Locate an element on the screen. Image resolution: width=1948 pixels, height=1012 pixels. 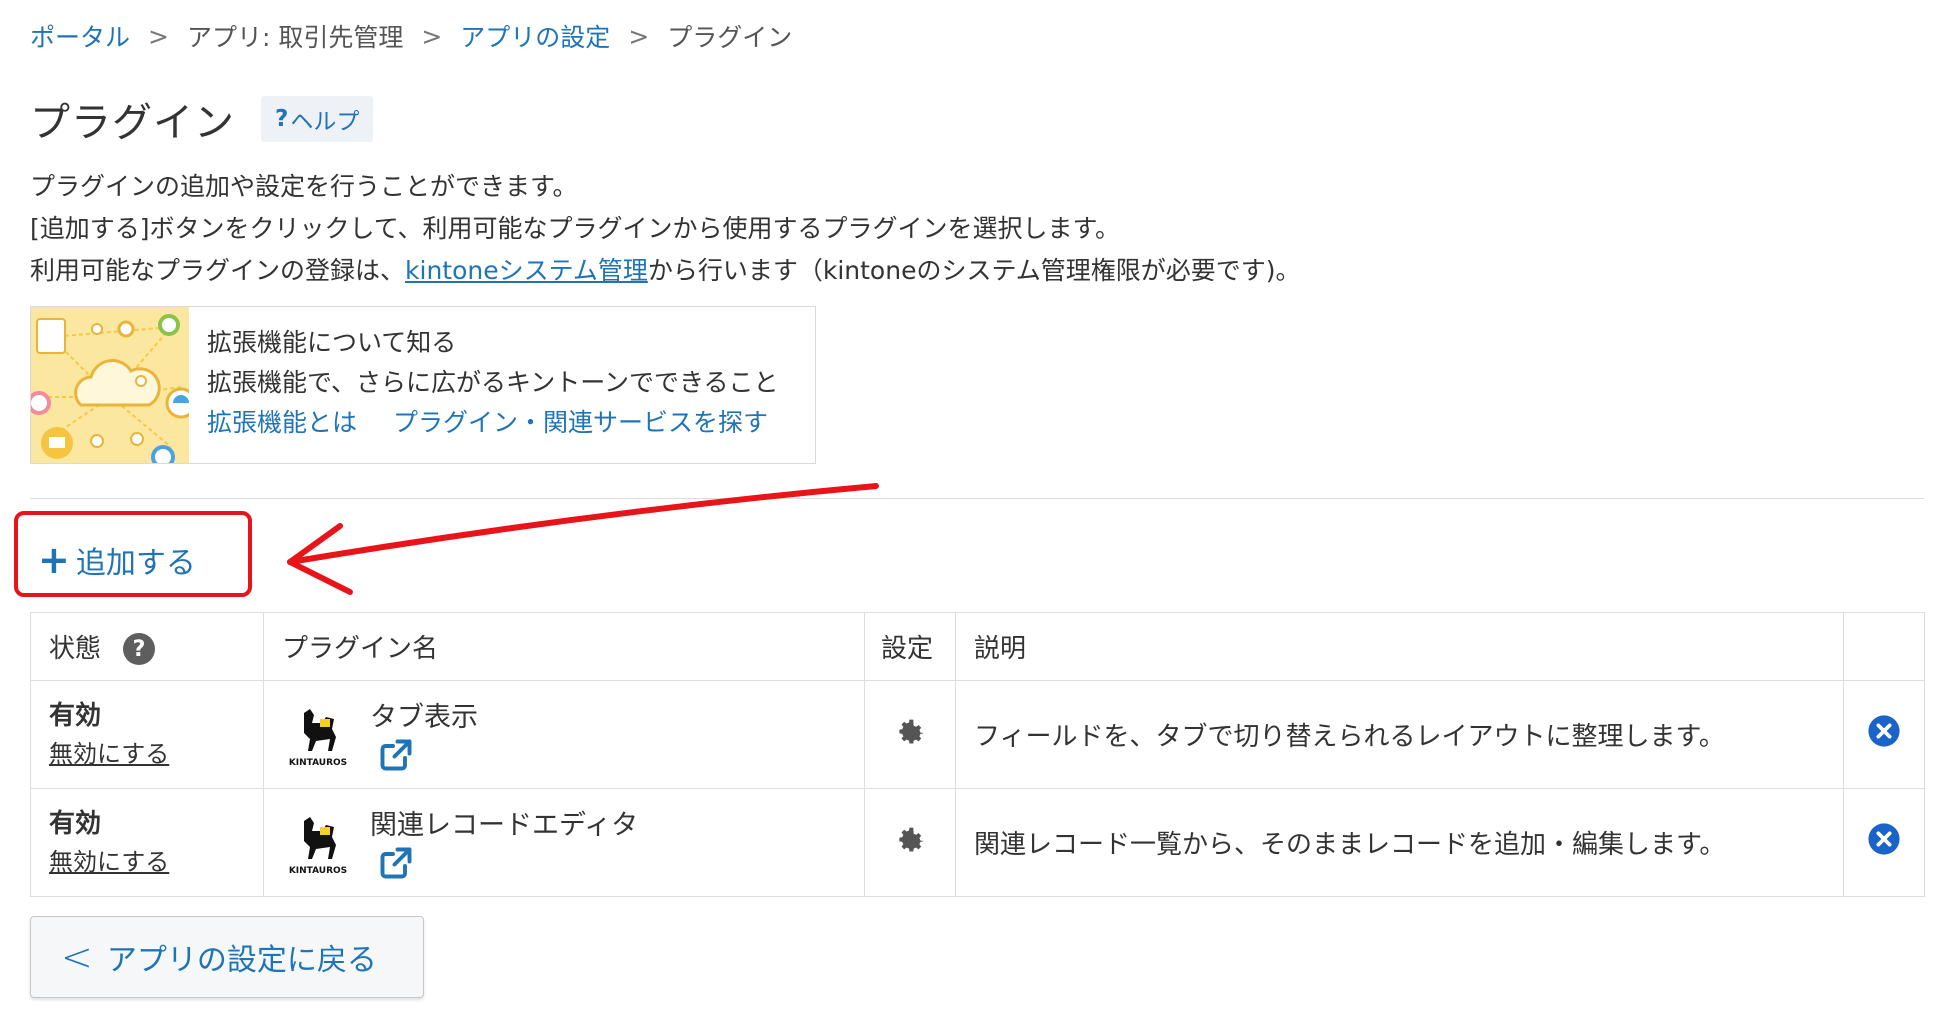
table-header-row: 状態? プラグイン名 設定 説明 is located at coordinates (977, 646).